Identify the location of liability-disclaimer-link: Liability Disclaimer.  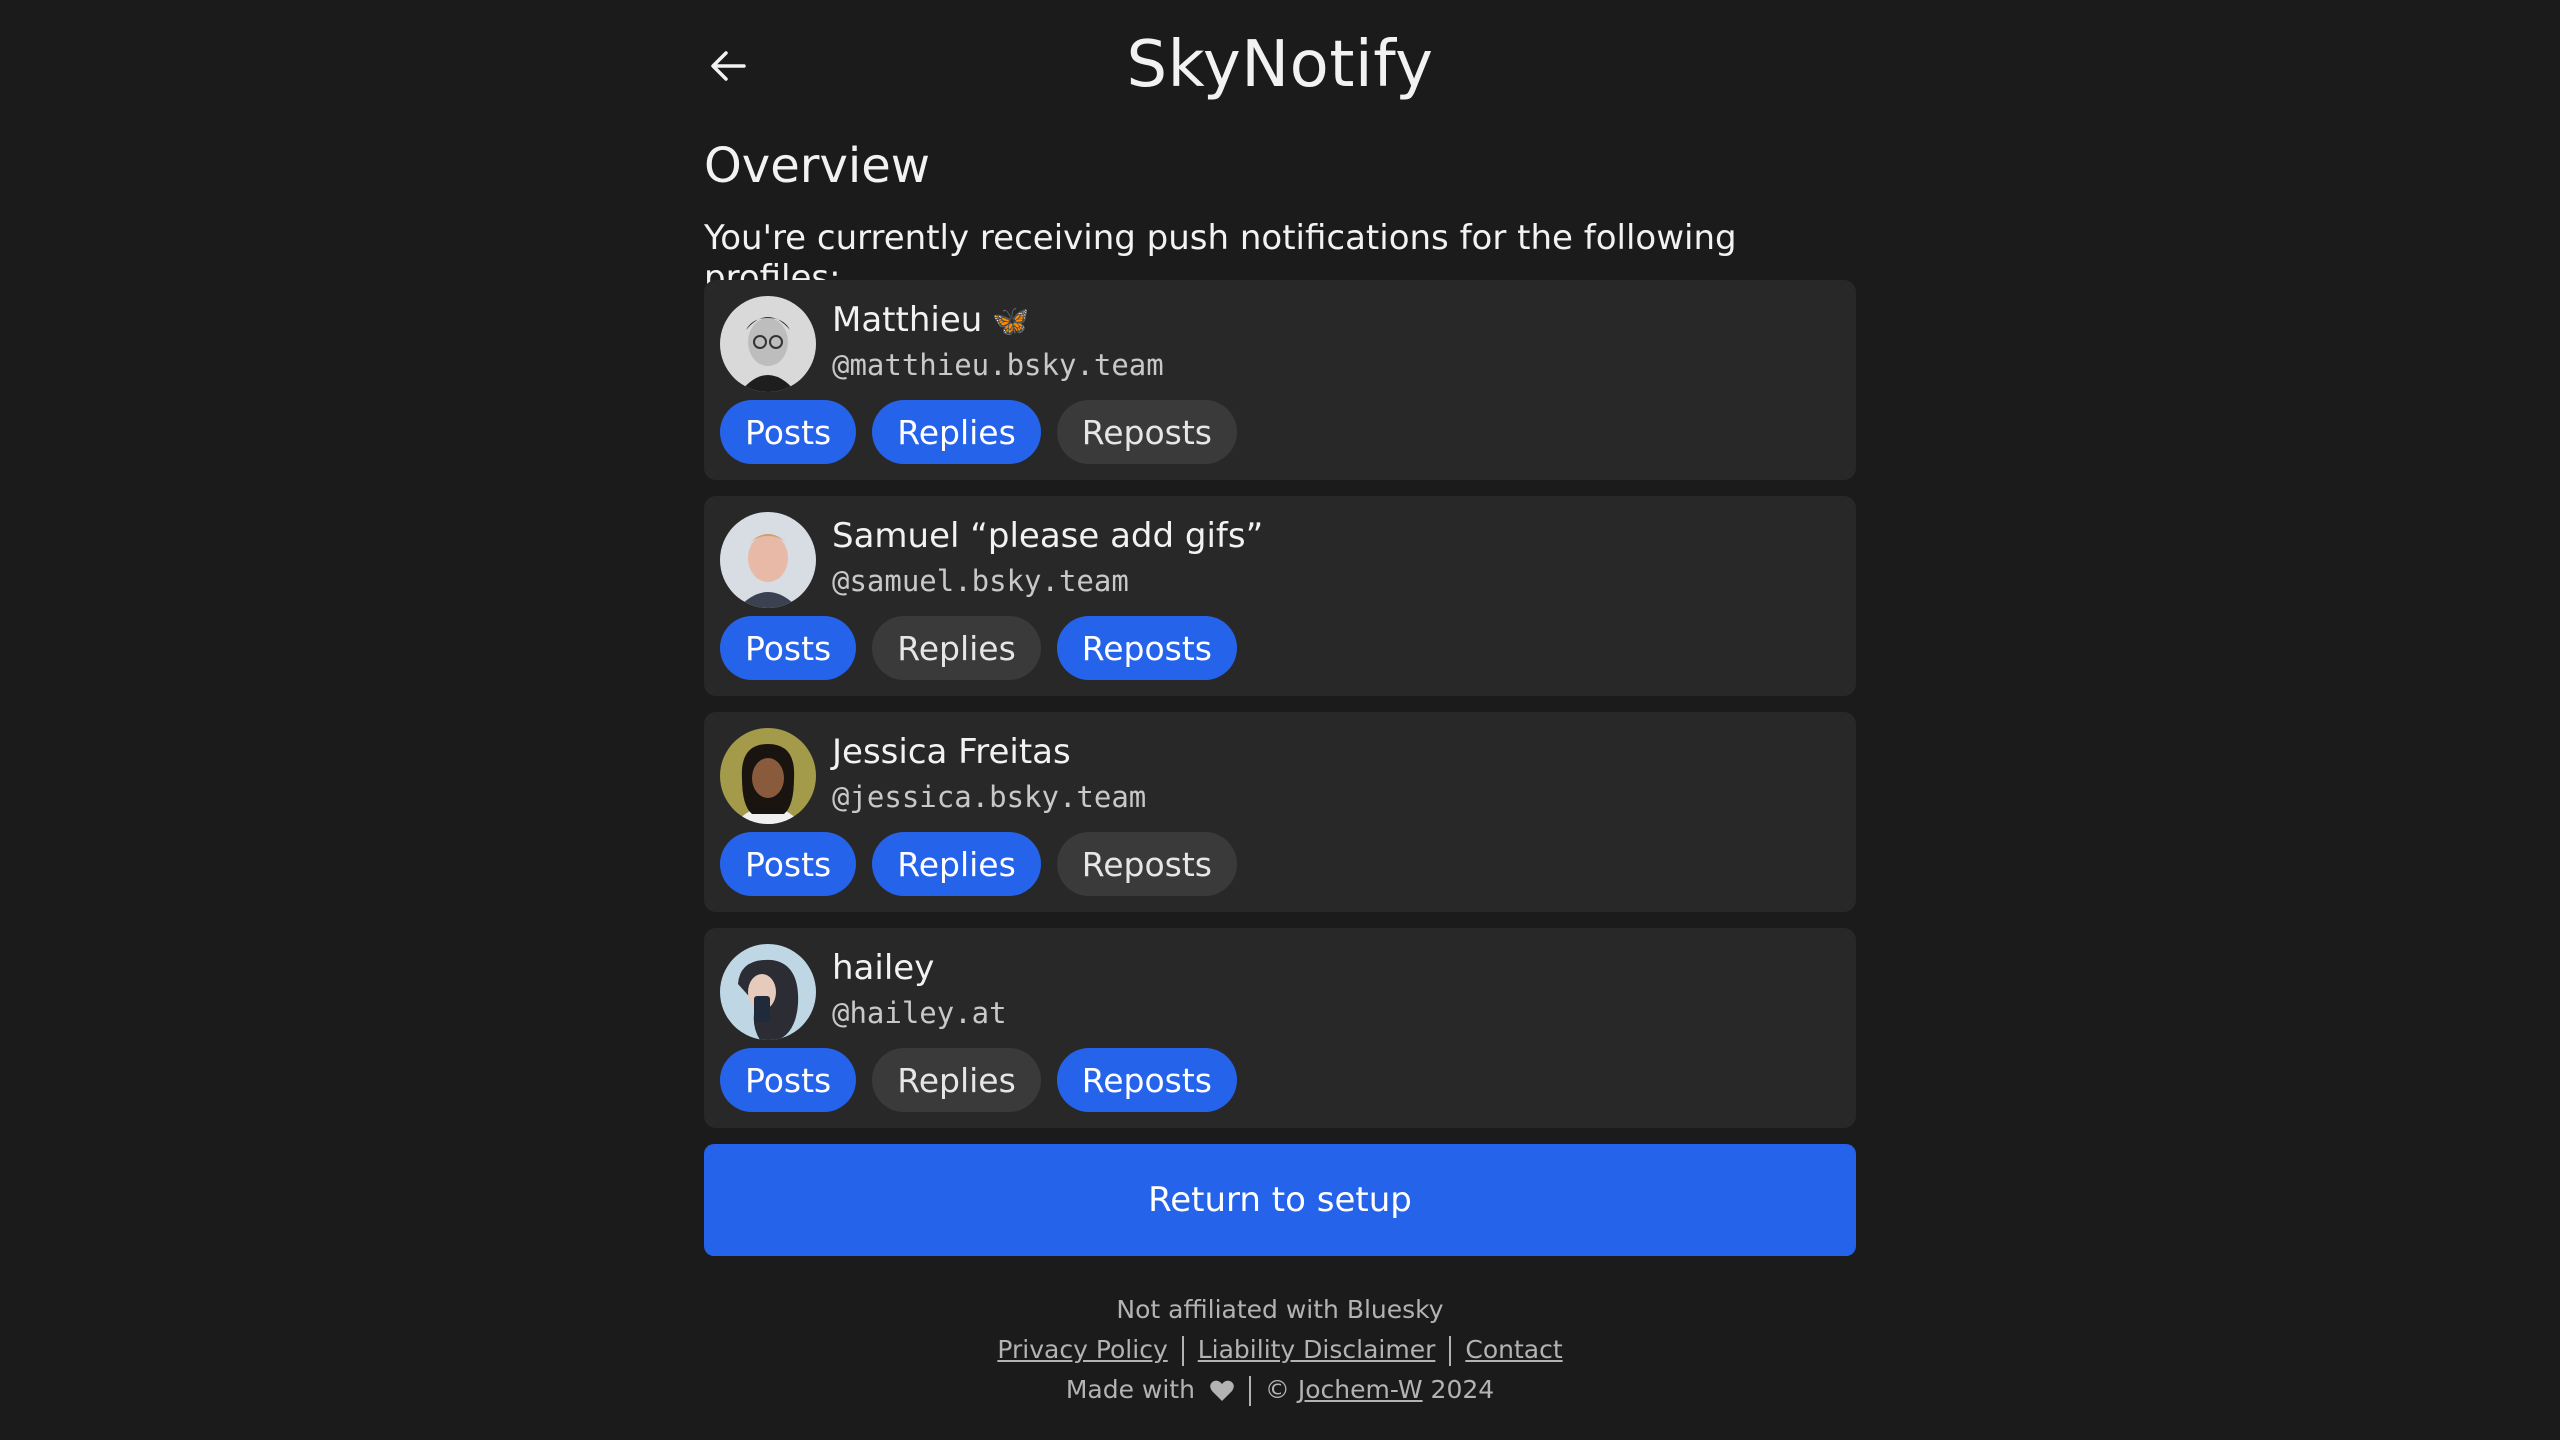
(1317, 1349).